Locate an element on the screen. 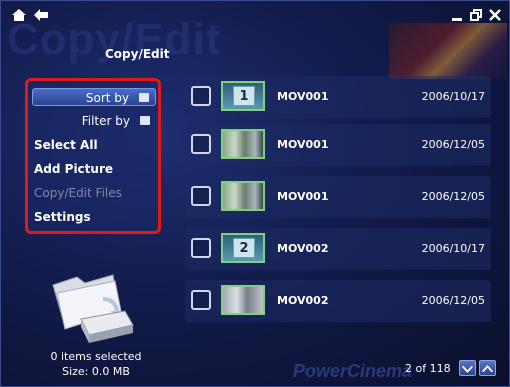 Image resolution: width=510 pixels, height=387 pixels. copy-edit-files-button: Copy/Edit Files is located at coordinates (96, 196).